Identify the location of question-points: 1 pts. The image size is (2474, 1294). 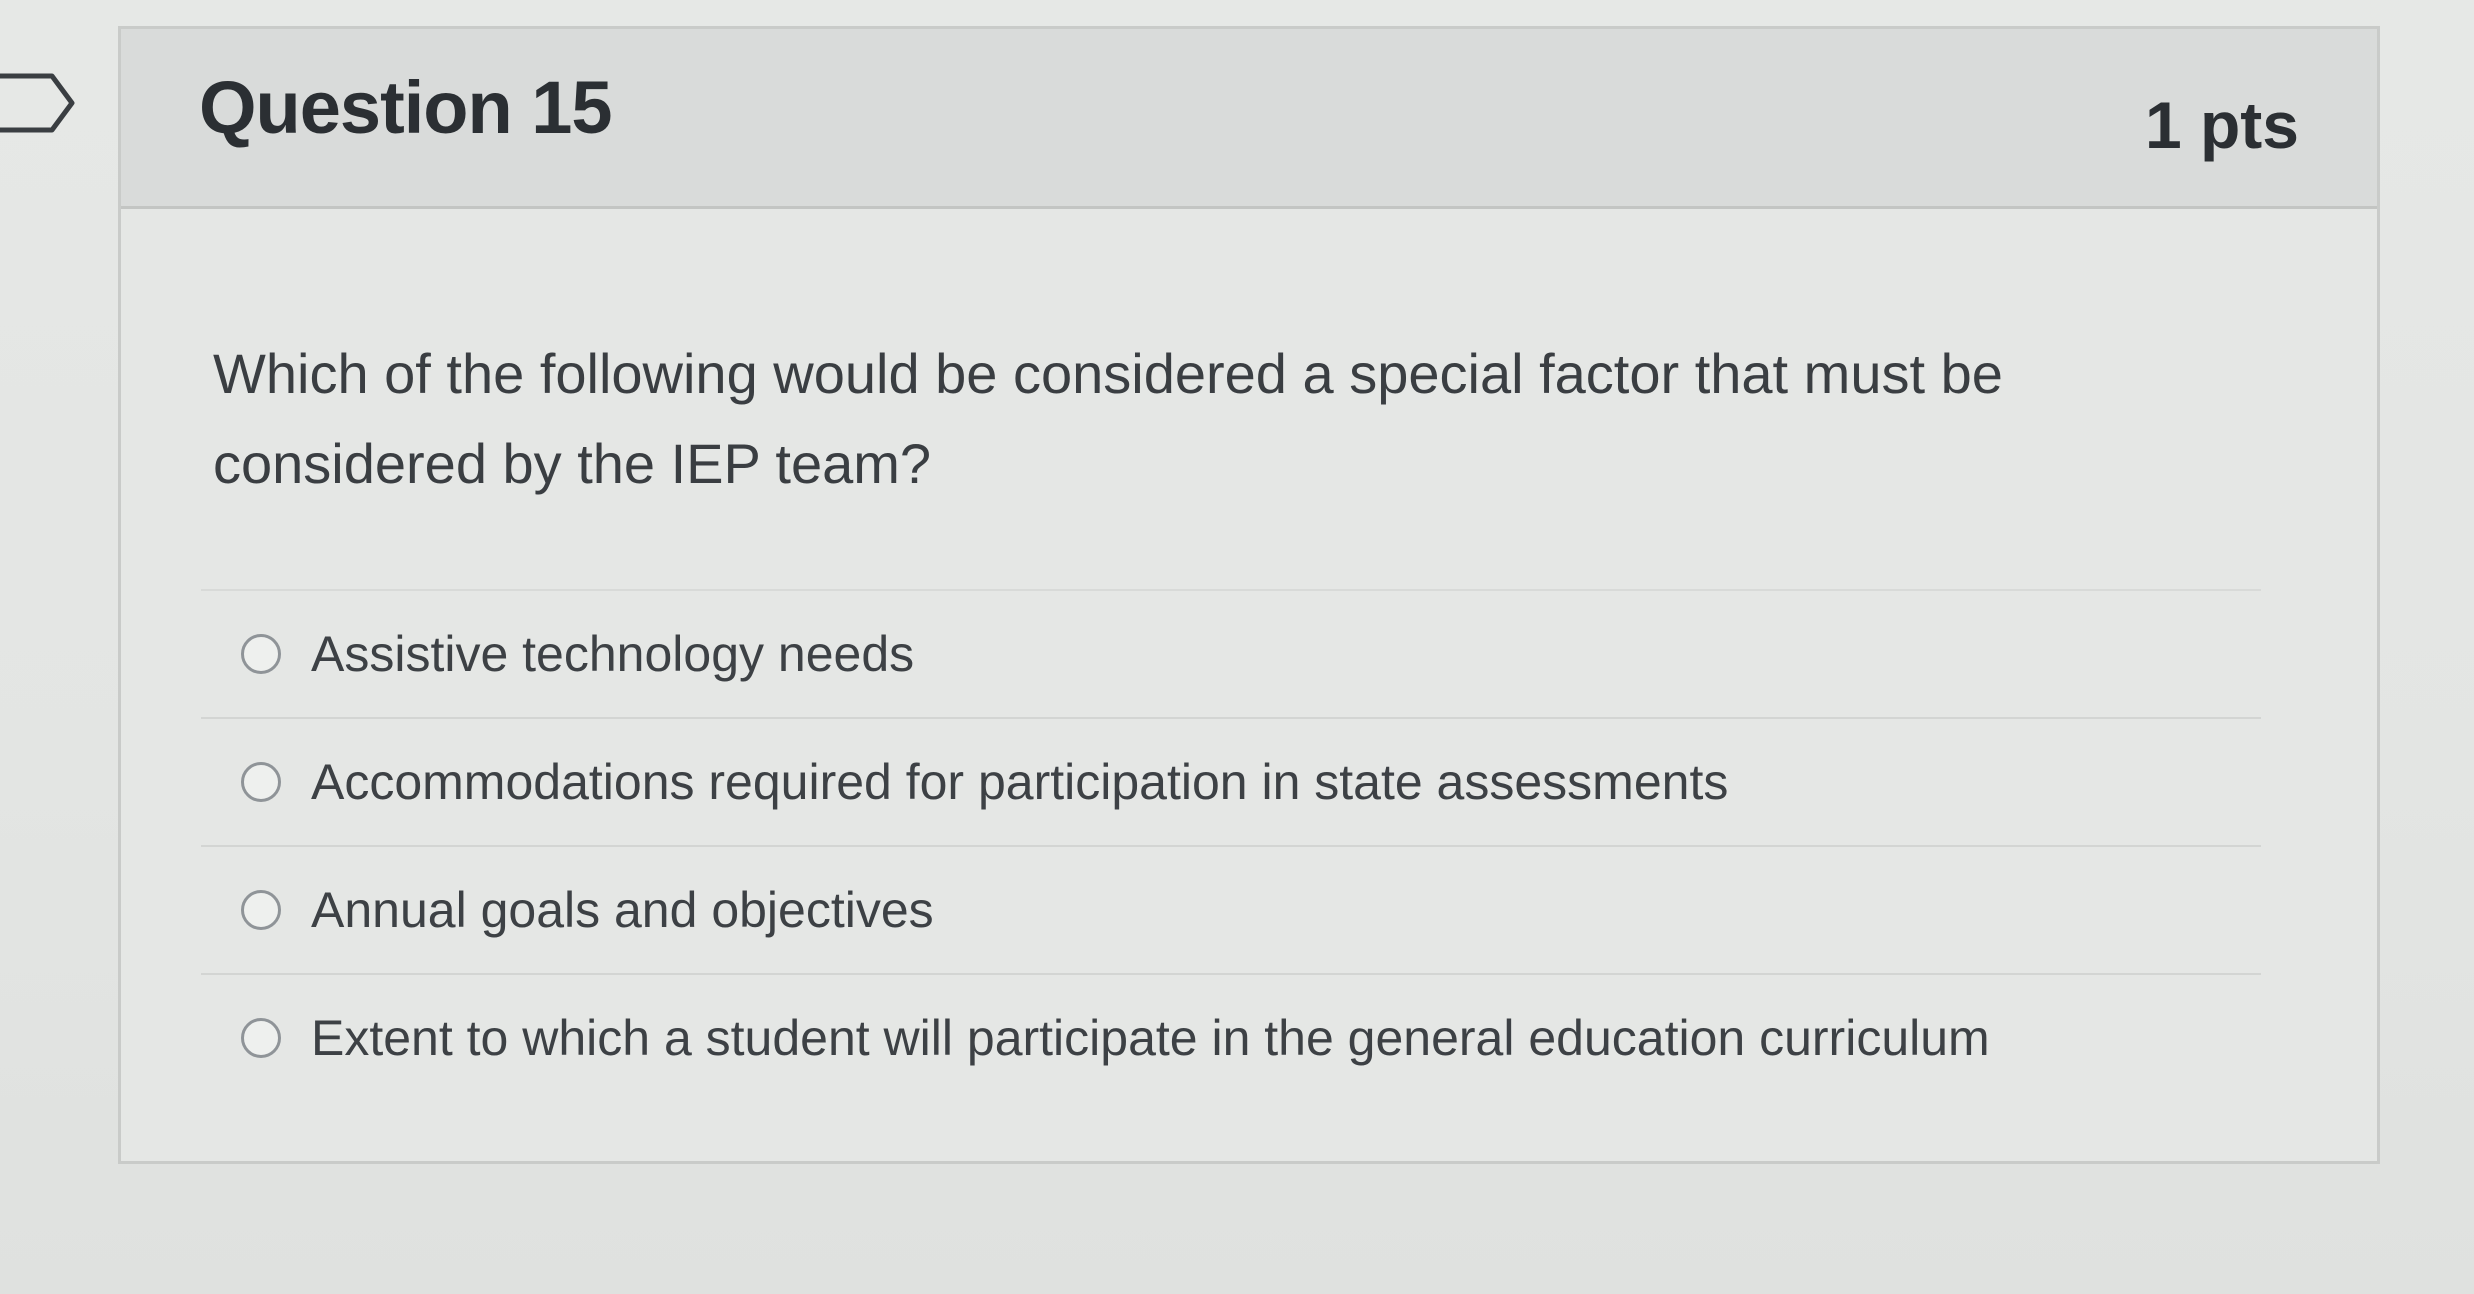
(2221, 125).